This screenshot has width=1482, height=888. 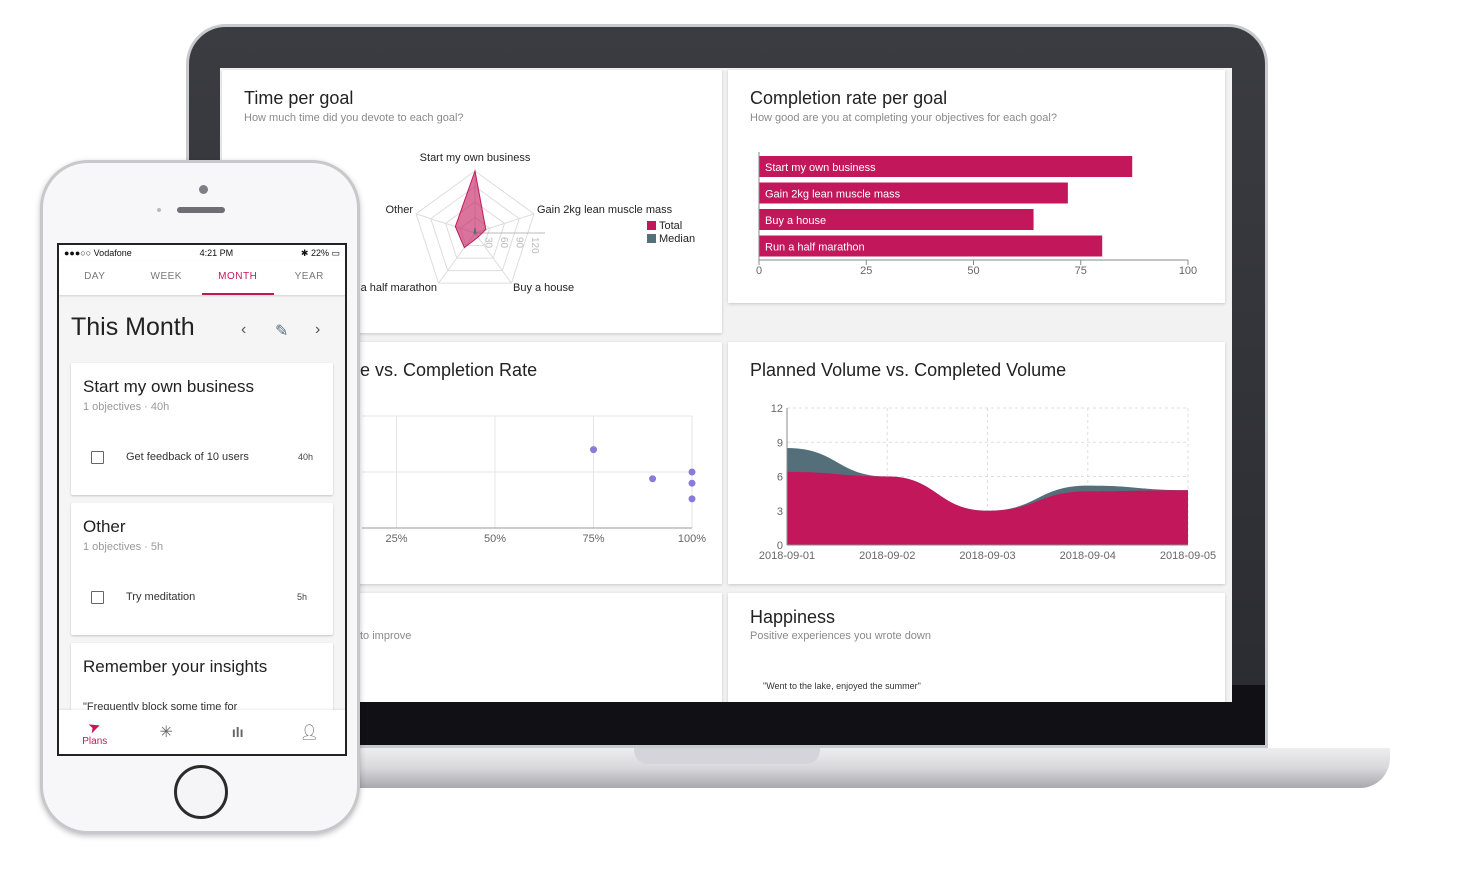 What do you see at coordinates (1081, 271) in the screenshot?
I see `x-tick-label: 75` at bounding box center [1081, 271].